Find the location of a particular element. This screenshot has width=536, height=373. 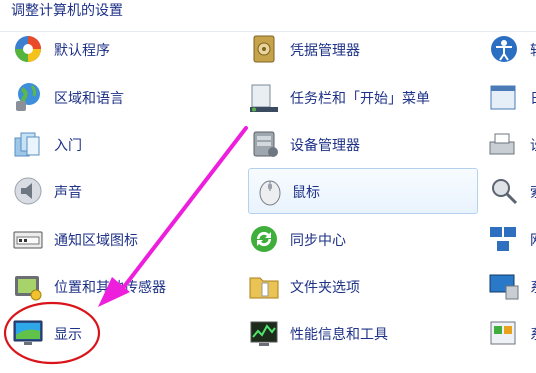

item-label: 声音 is located at coordinates (68, 193).